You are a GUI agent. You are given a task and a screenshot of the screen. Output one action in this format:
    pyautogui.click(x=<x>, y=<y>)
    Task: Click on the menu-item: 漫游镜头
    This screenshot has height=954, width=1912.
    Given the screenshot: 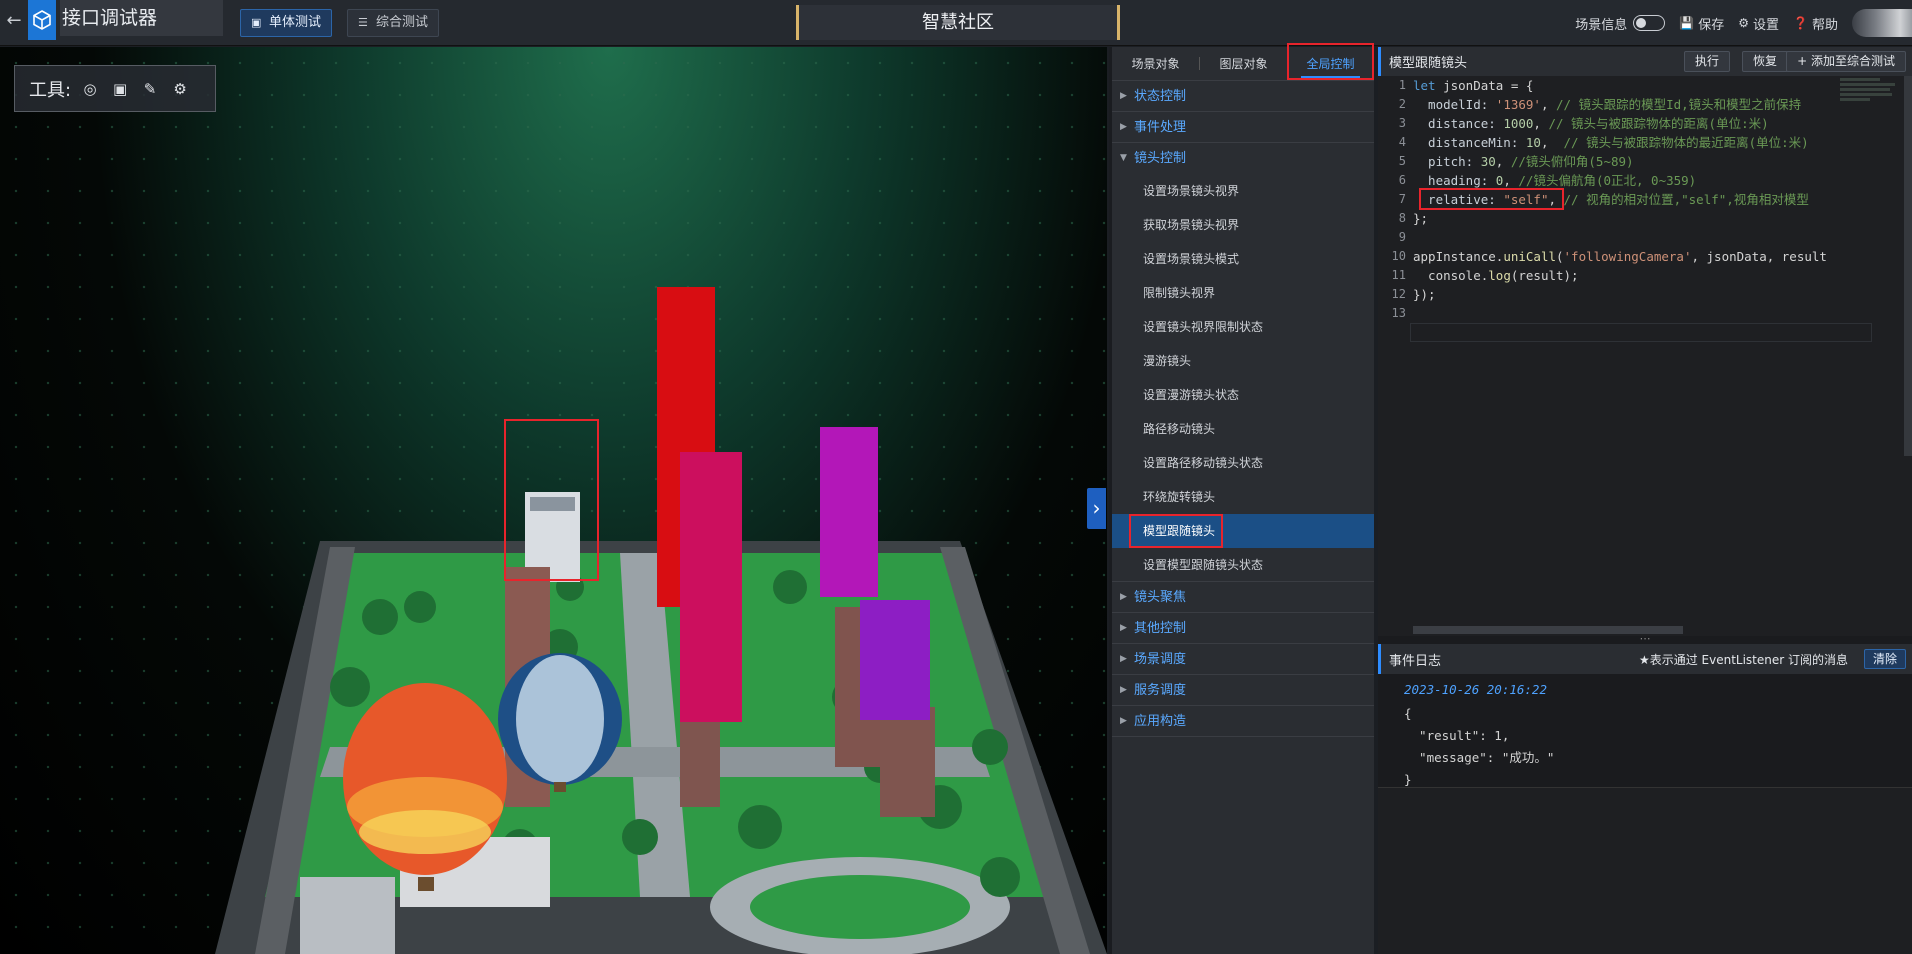 What is the action you would take?
    pyautogui.click(x=1243, y=361)
    